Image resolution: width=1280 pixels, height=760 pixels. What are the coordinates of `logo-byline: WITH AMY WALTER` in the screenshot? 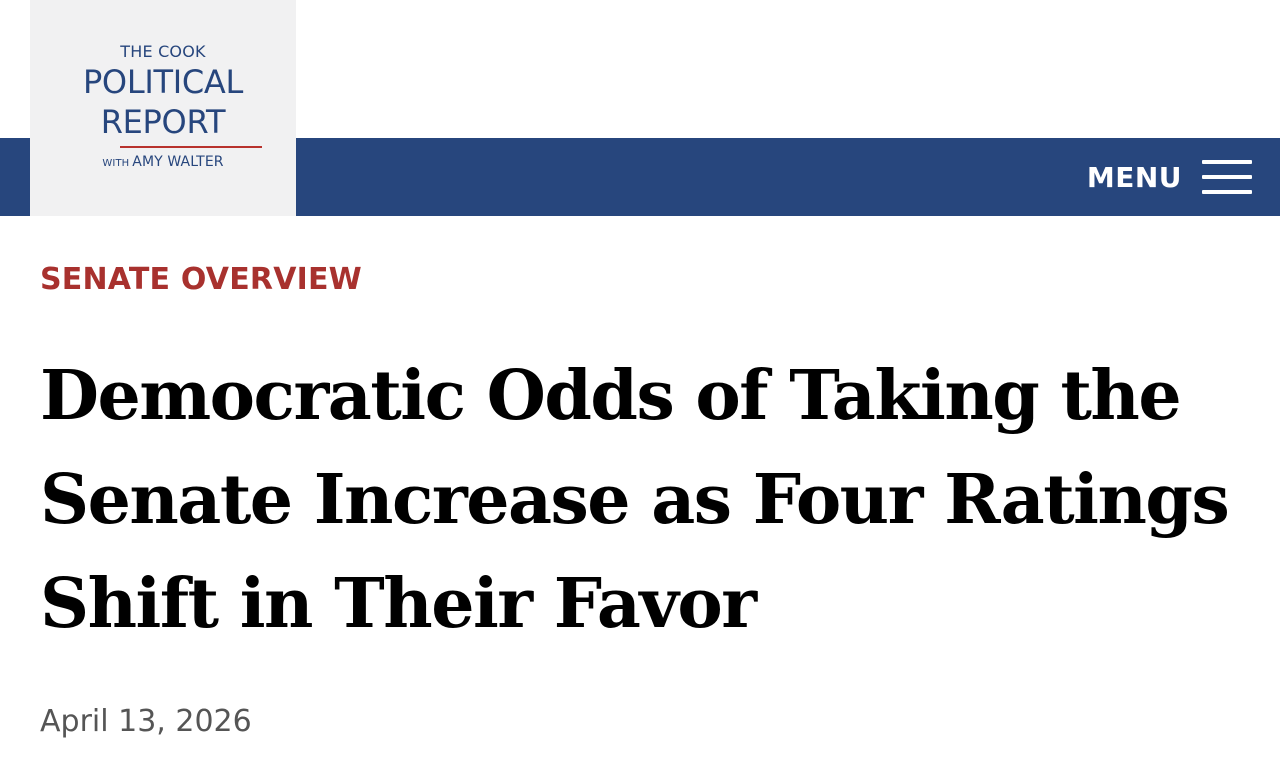 It's located at (163, 162).